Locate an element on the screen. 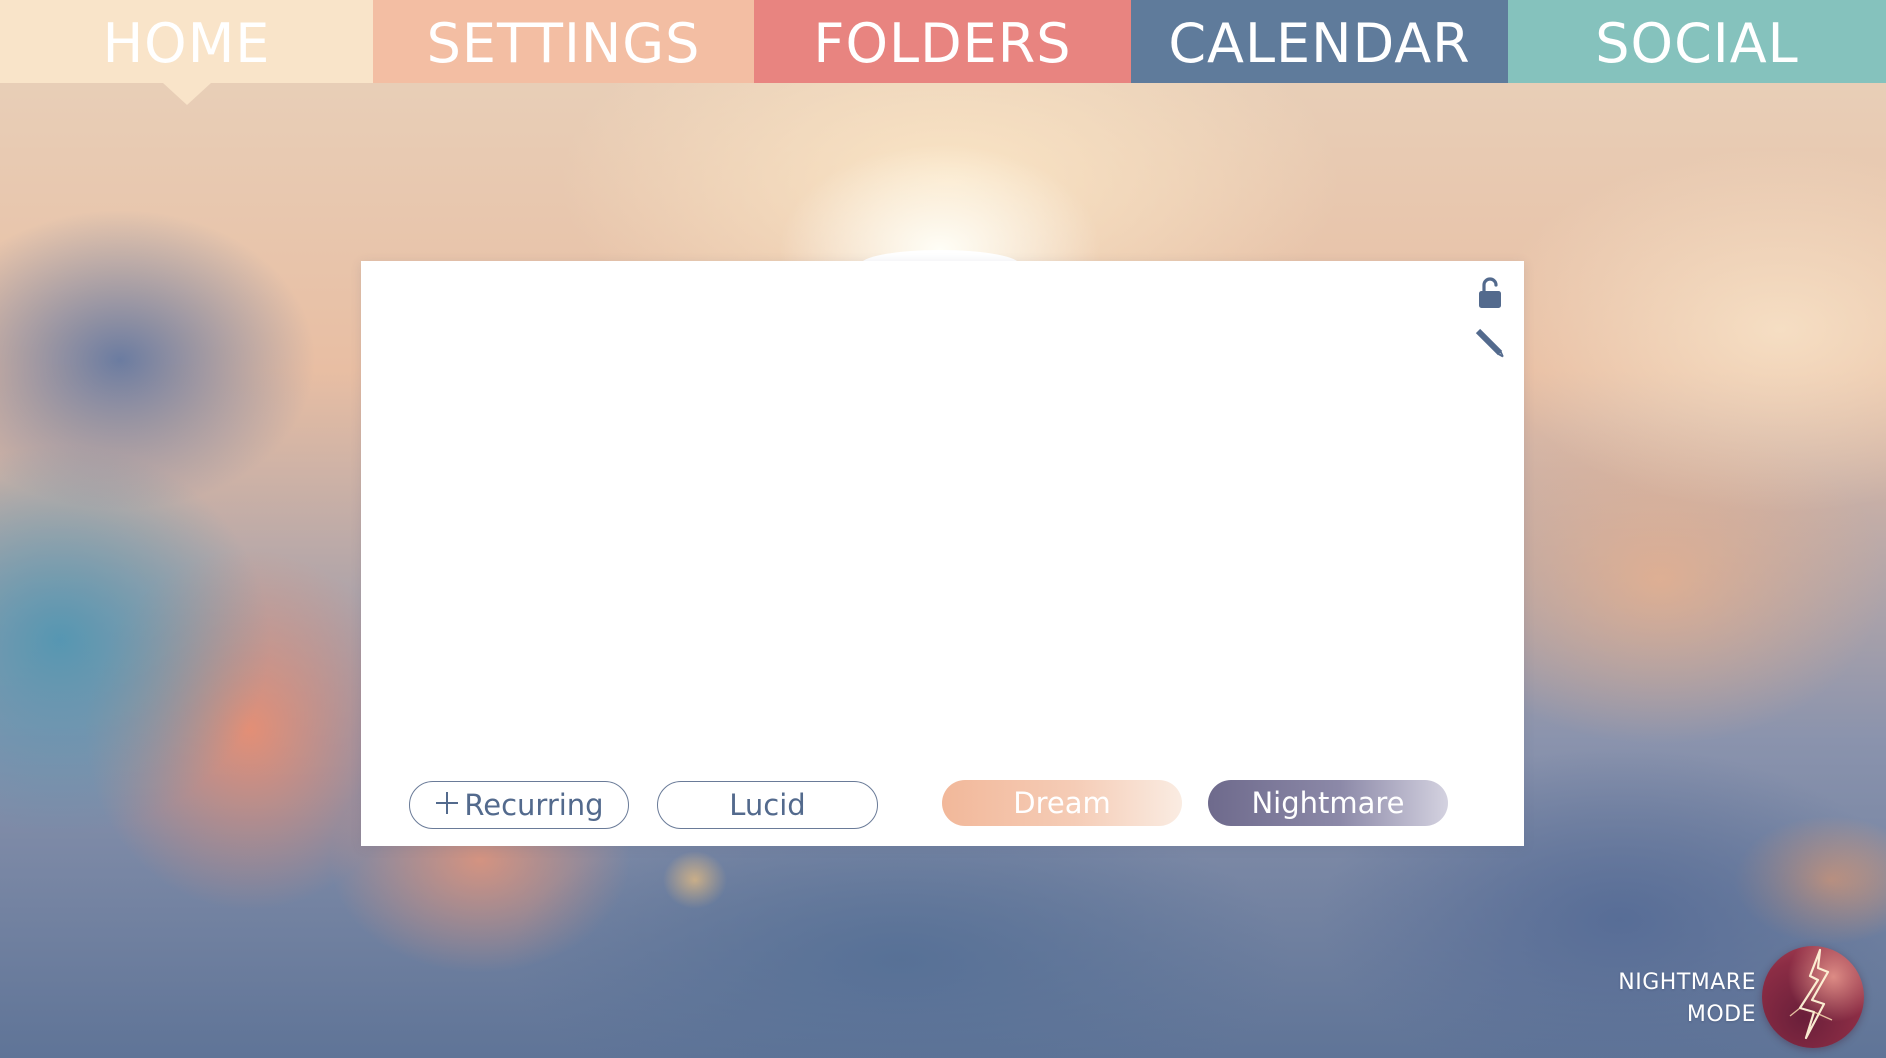  recurring-label: Recurring is located at coordinates (534, 805).